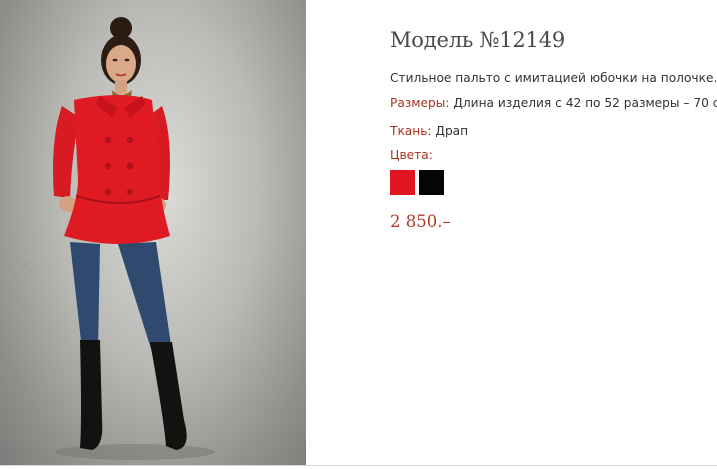  I want to click on divider, so click(358, 465).